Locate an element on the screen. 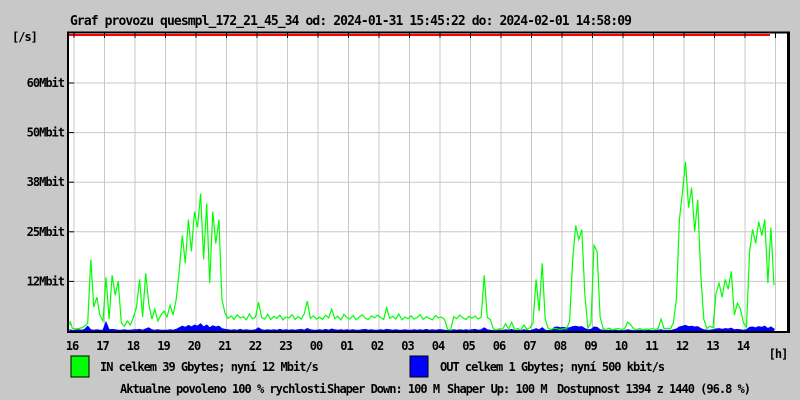 This screenshot has height=400, width=800. x-tick-label: 00 is located at coordinates (316, 346).